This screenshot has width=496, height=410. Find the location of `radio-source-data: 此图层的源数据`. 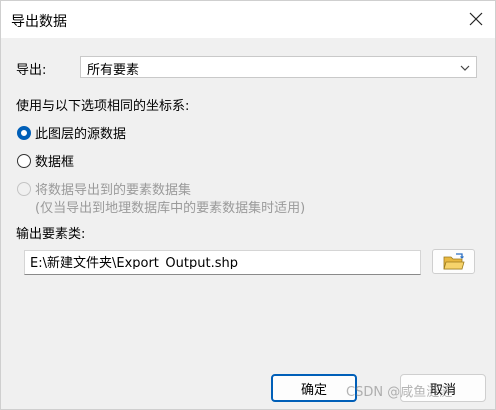

radio-source-data: 此图层的源数据 is located at coordinates (71, 132).